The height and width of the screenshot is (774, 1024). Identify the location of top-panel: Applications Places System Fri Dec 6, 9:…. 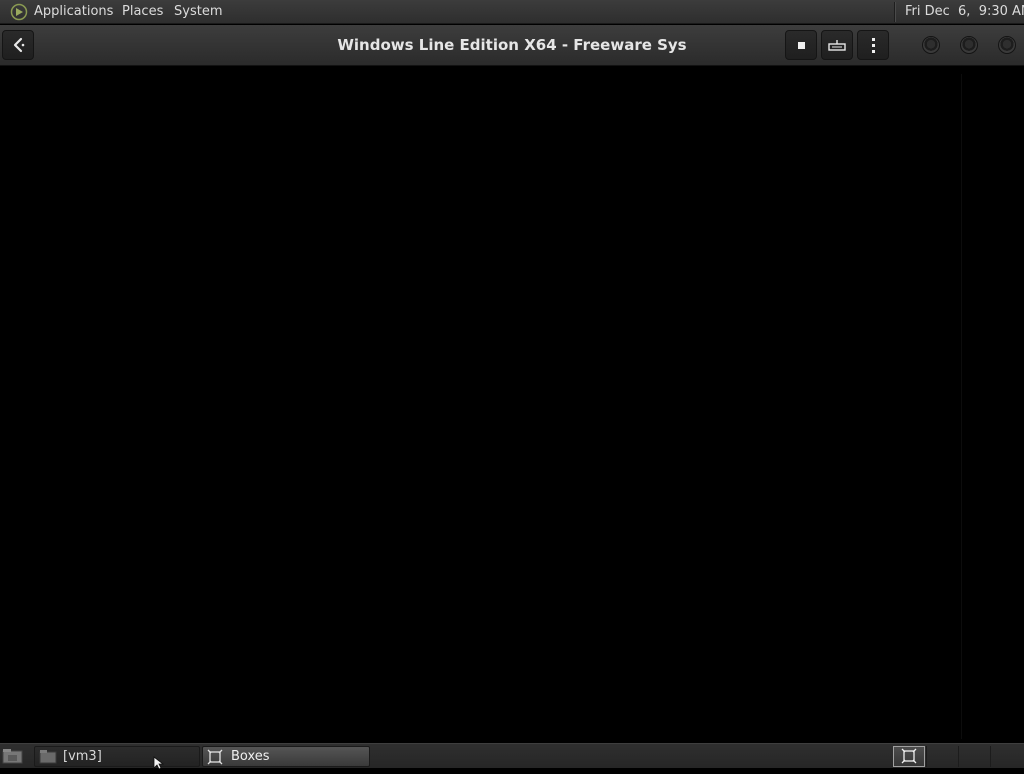
(512, 12).